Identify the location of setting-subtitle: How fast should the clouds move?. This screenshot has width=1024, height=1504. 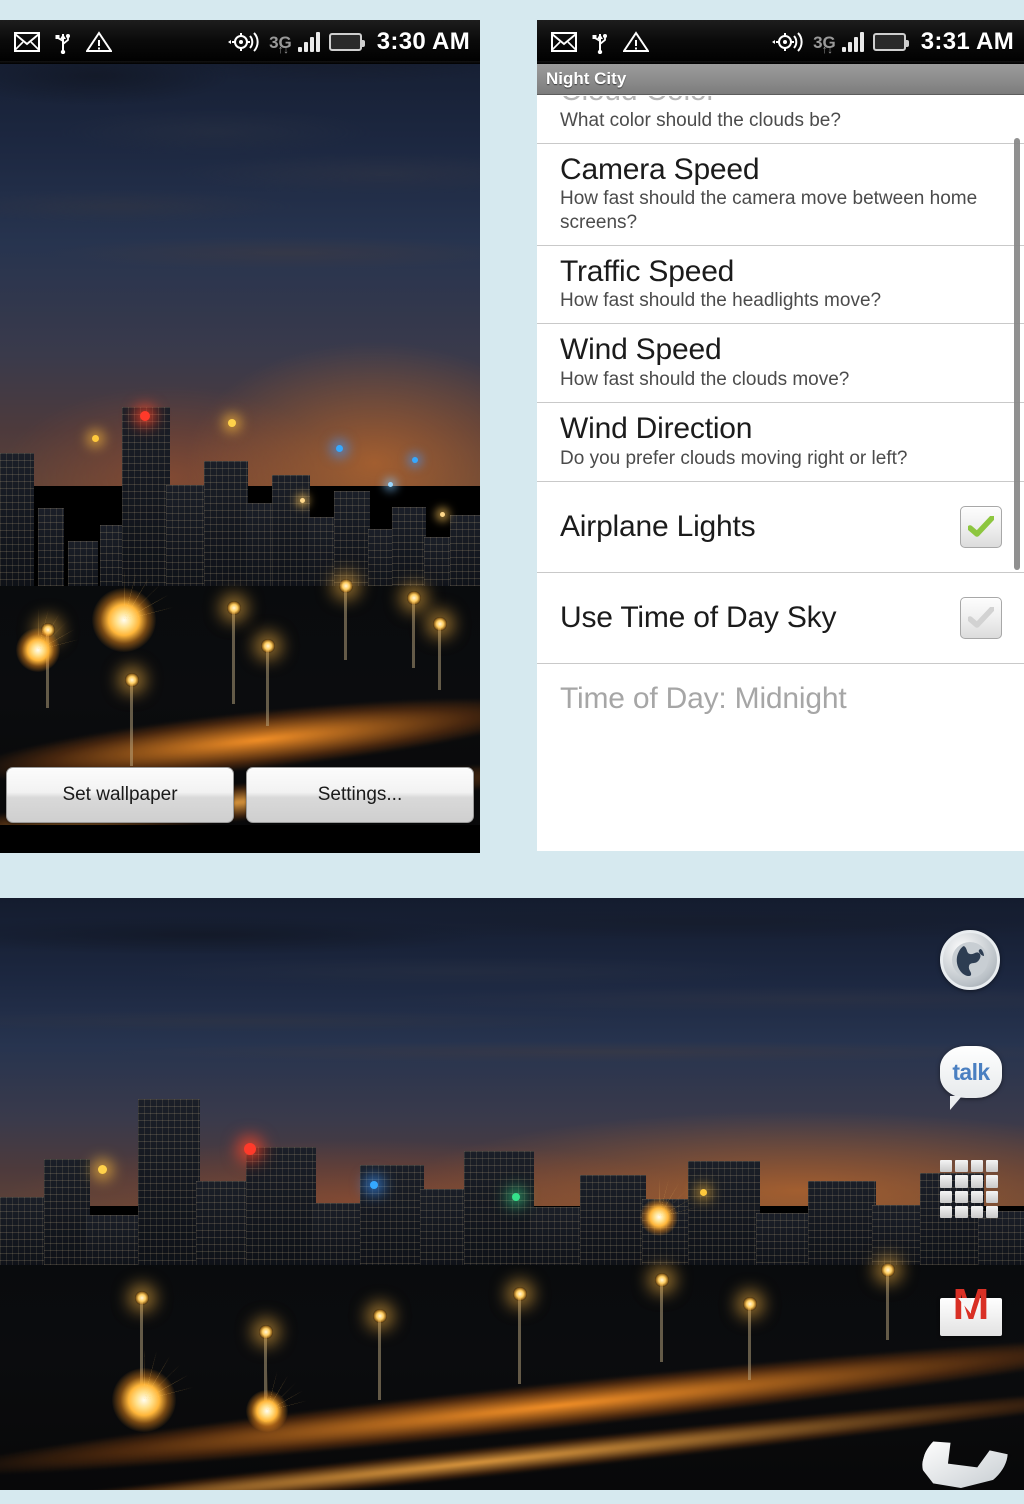
(705, 380).